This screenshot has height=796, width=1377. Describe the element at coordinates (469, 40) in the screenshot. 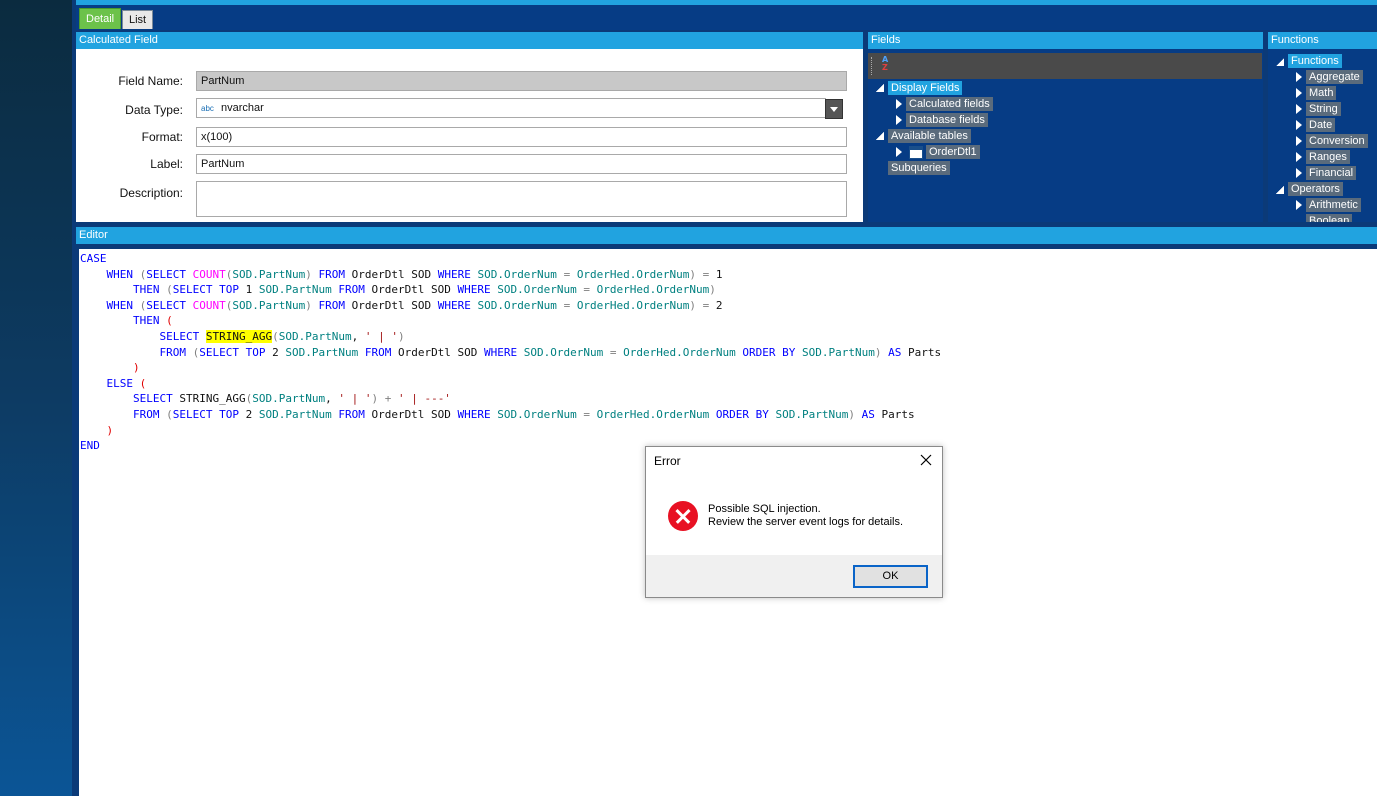

I see `calculated-field-header: Calculated Field` at that location.